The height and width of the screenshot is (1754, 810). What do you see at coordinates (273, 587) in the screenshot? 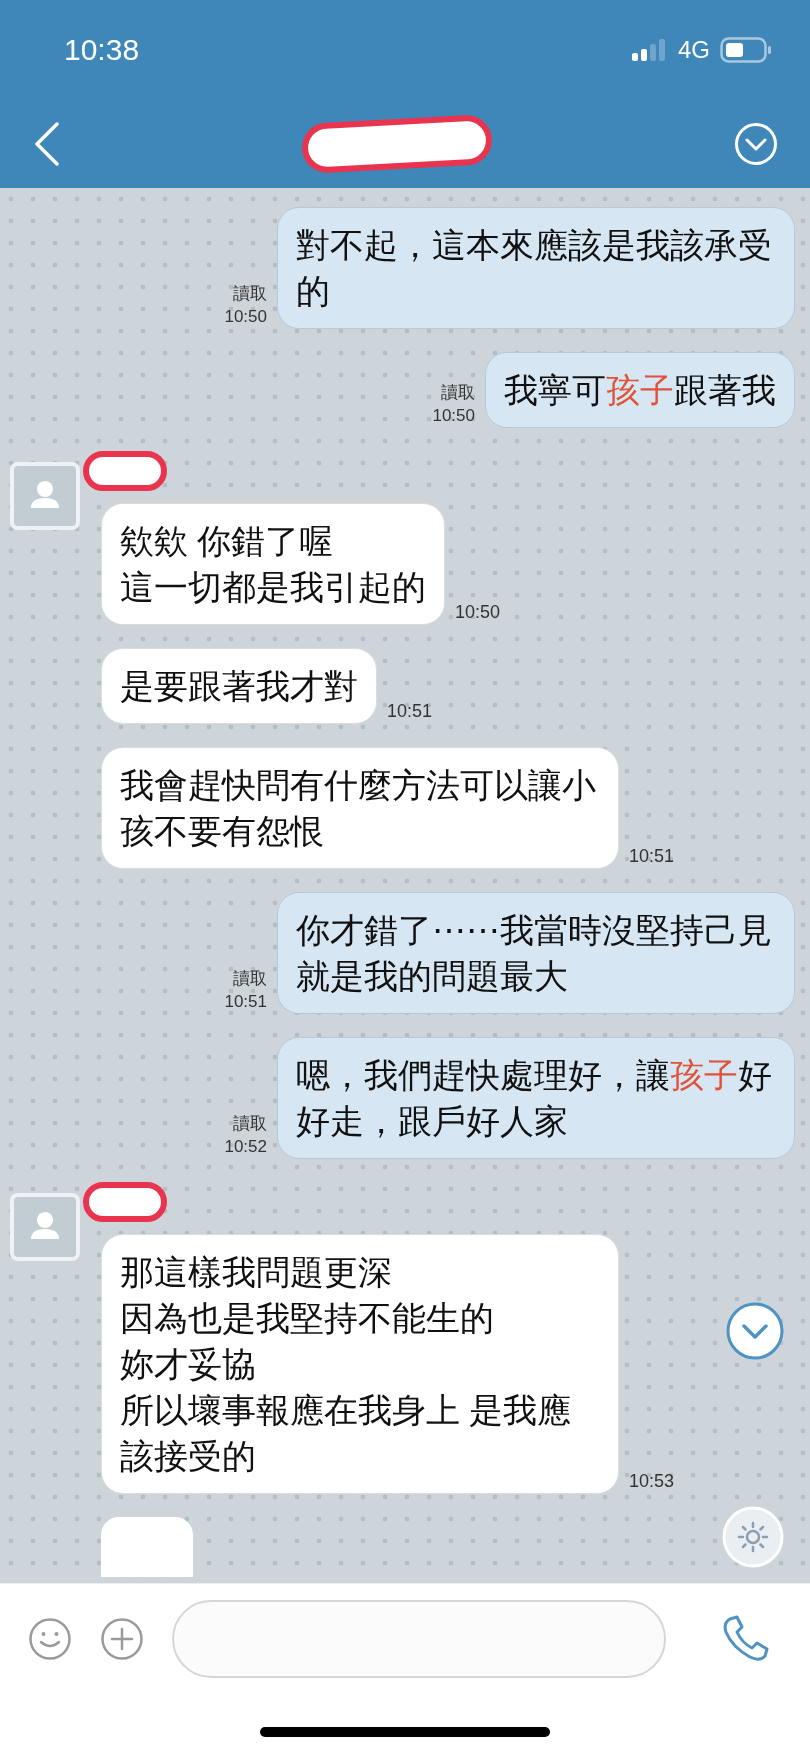
I see `message-text: 這一切都是我引起的` at bounding box center [273, 587].